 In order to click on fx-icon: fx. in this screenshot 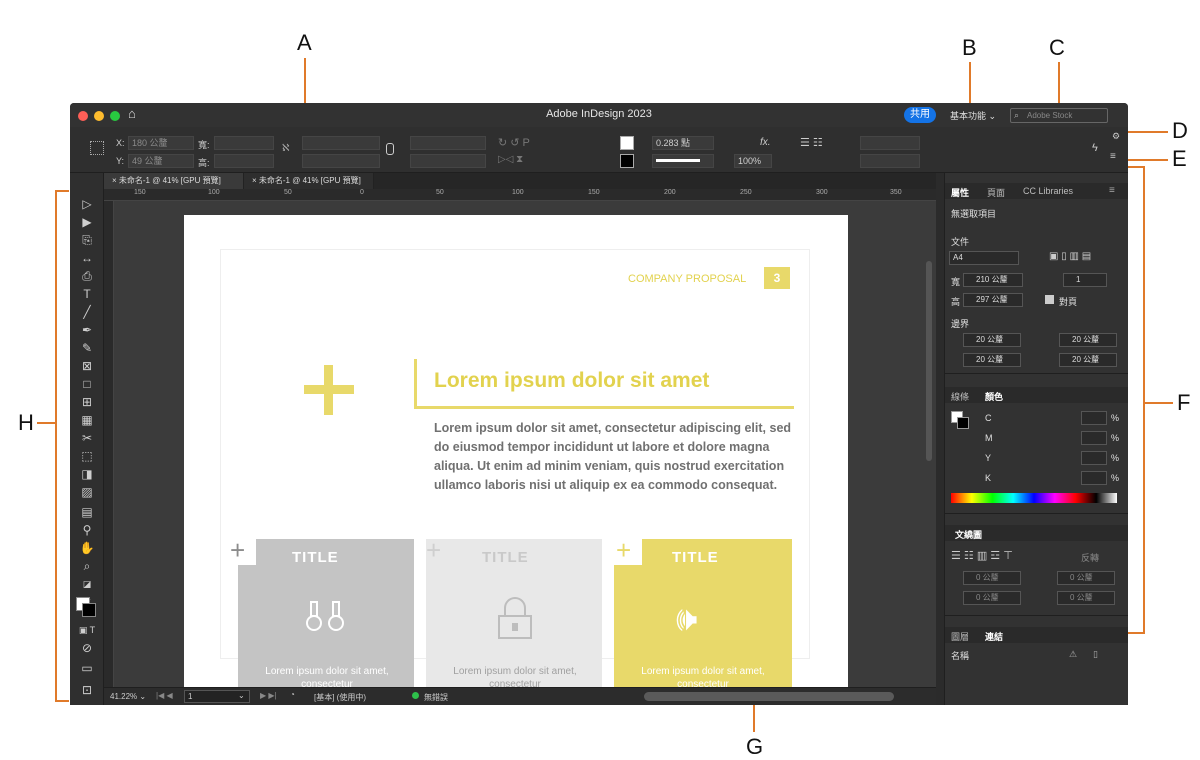, I will do `click(765, 142)`.